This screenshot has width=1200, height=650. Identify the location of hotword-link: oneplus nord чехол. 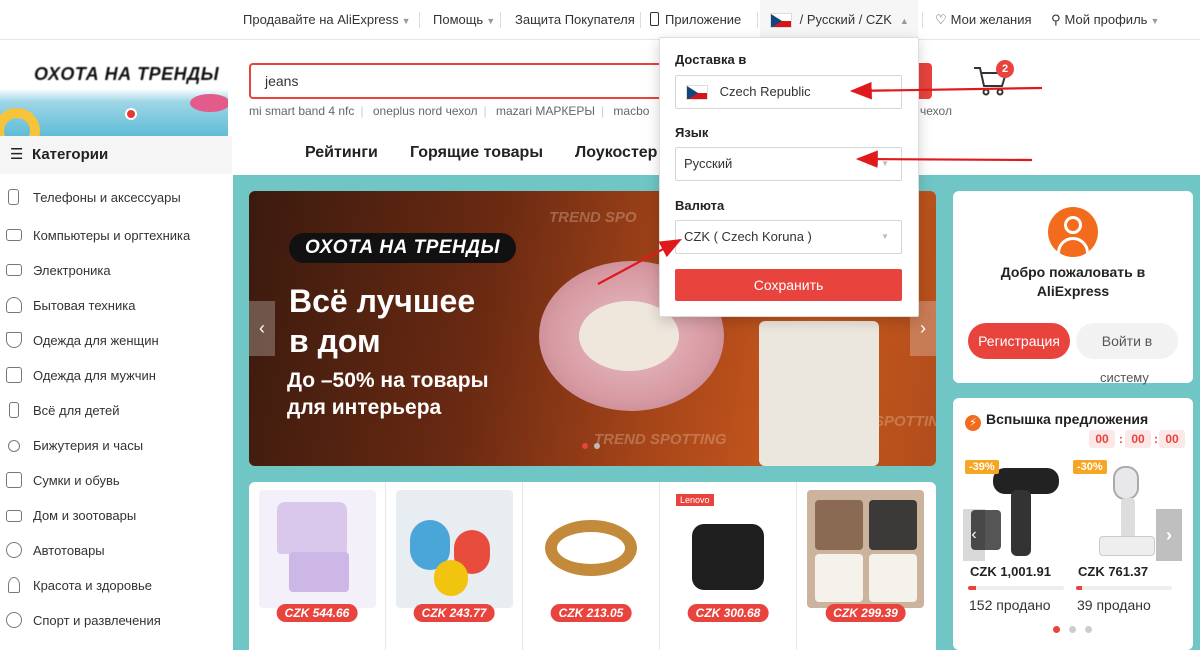
(425, 111).